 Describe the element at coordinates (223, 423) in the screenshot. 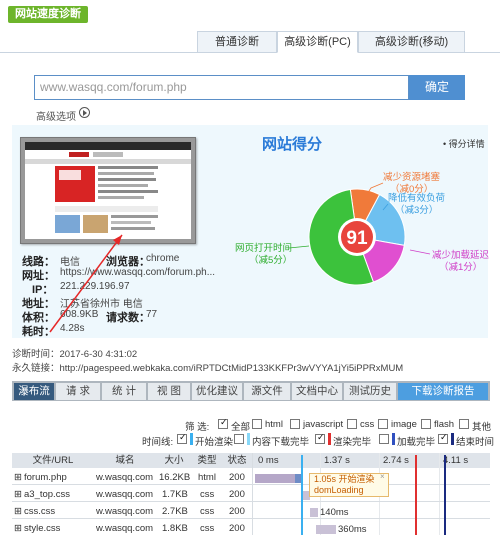

I see `filter-all-checkbox` at that location.